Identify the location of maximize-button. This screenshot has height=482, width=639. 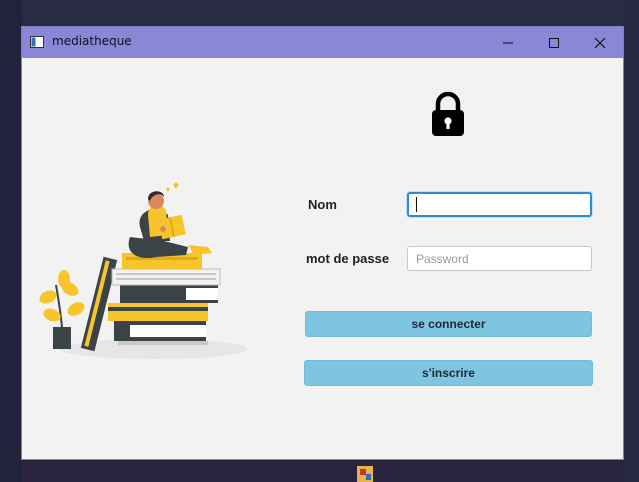
(554, 42).